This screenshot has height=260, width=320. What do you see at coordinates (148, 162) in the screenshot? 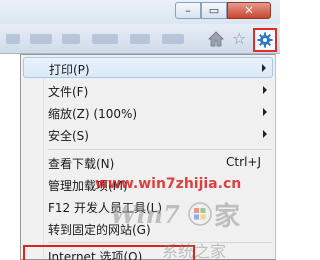
I see `menu-item-view-downloads: 查看下载(N) Ctrl+J` at bounding box center [148, 162].